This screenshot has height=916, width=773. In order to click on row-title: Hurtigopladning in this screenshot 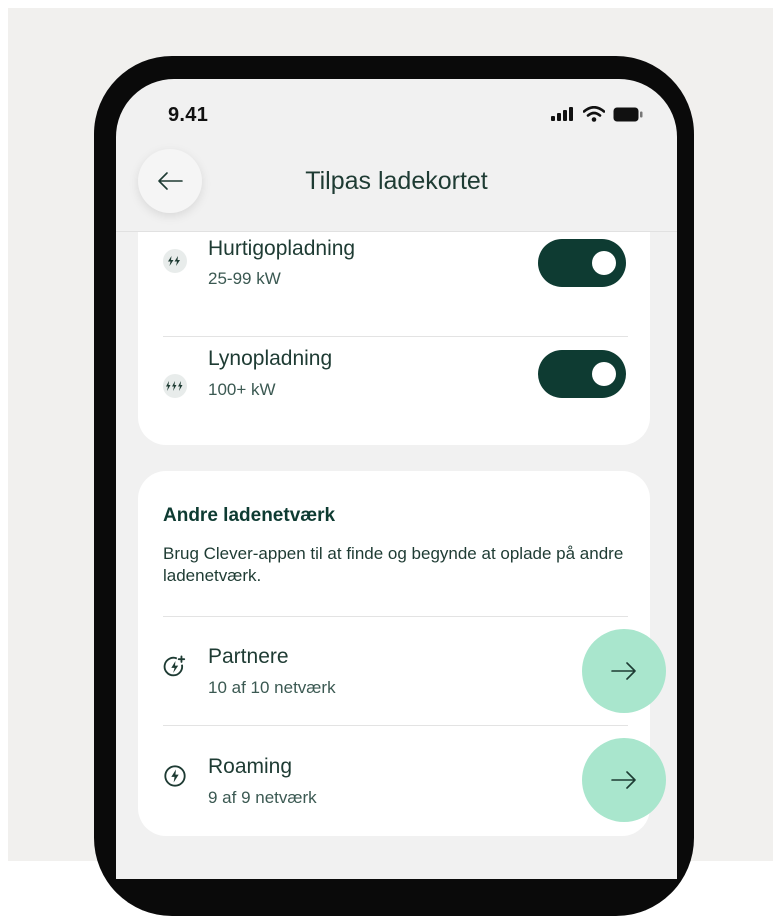, I will do `click(282, 248)`.